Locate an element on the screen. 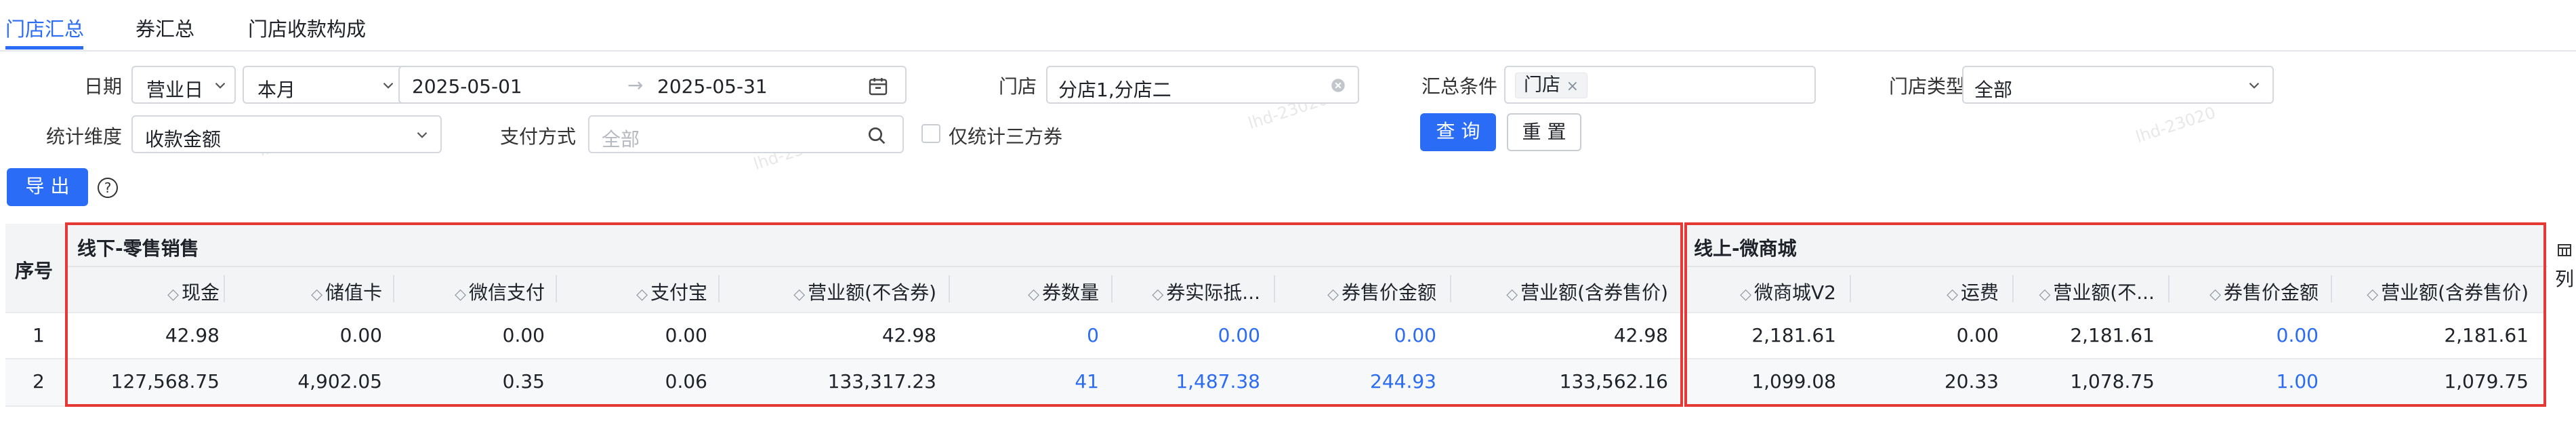 Image resolution: width=2576 pixels, height=438 pixels. dimension-select: 收款金额 is located at coordinates (286, 134).